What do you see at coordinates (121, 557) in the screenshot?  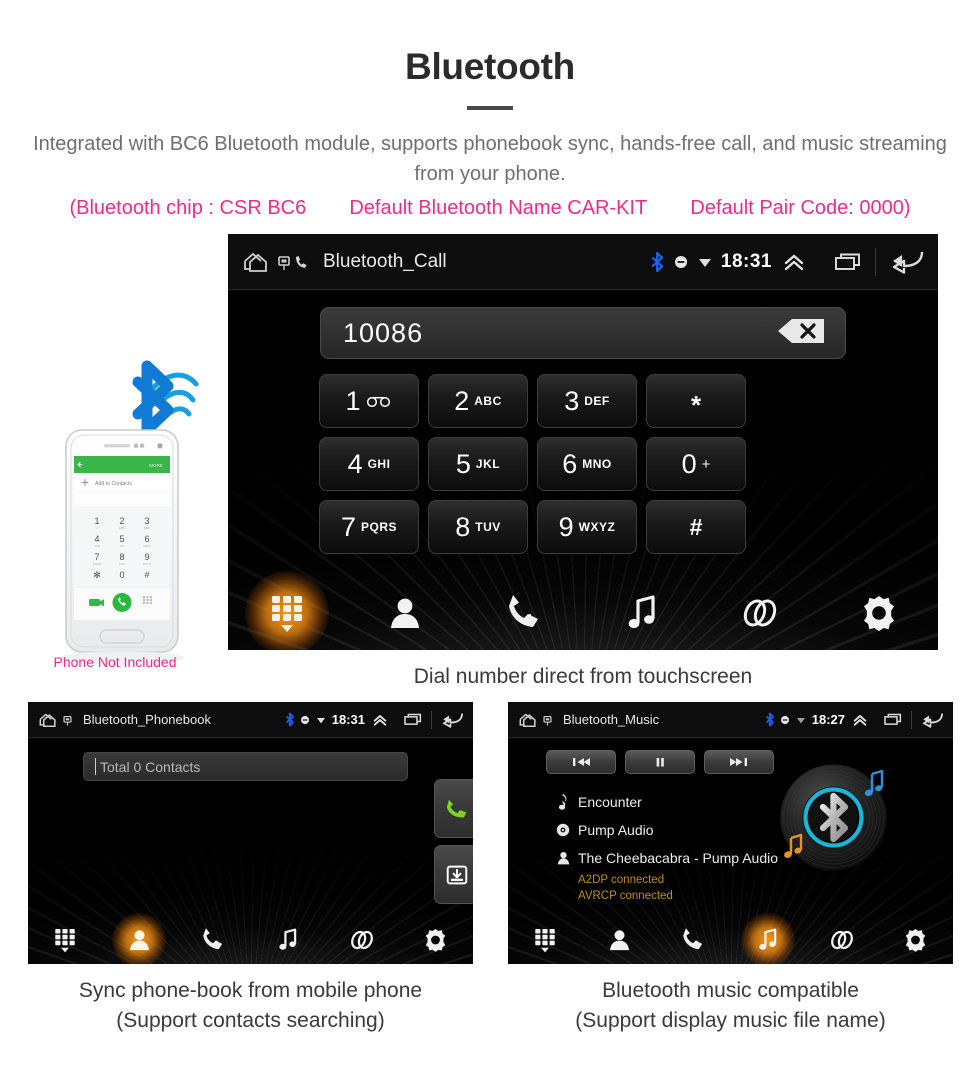 I see `svg-text: 8` at bounding box center [121, 557].